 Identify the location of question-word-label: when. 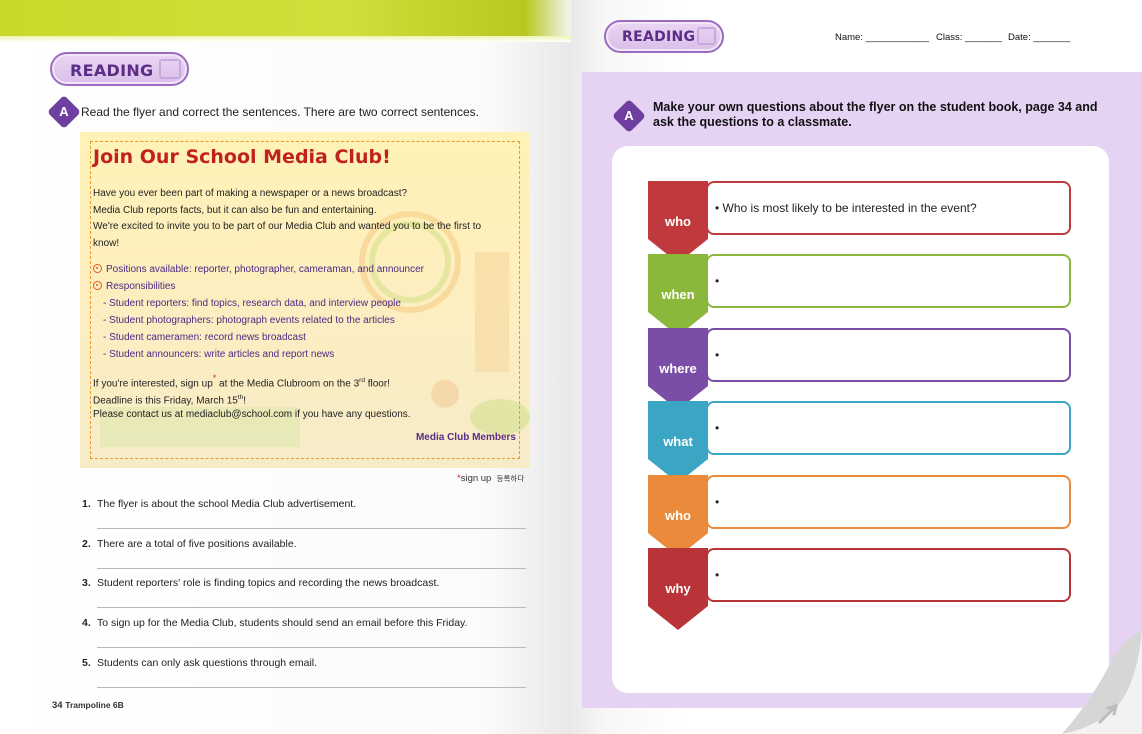
(678, 294).